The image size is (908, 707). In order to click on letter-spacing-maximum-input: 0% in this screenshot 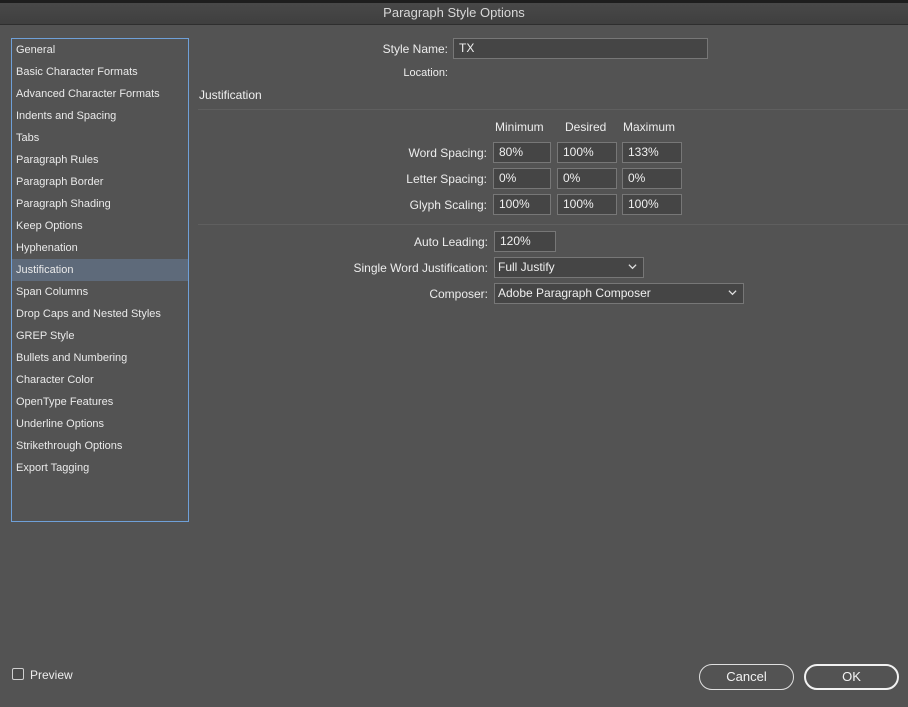, I will do `click(652, 178)`.